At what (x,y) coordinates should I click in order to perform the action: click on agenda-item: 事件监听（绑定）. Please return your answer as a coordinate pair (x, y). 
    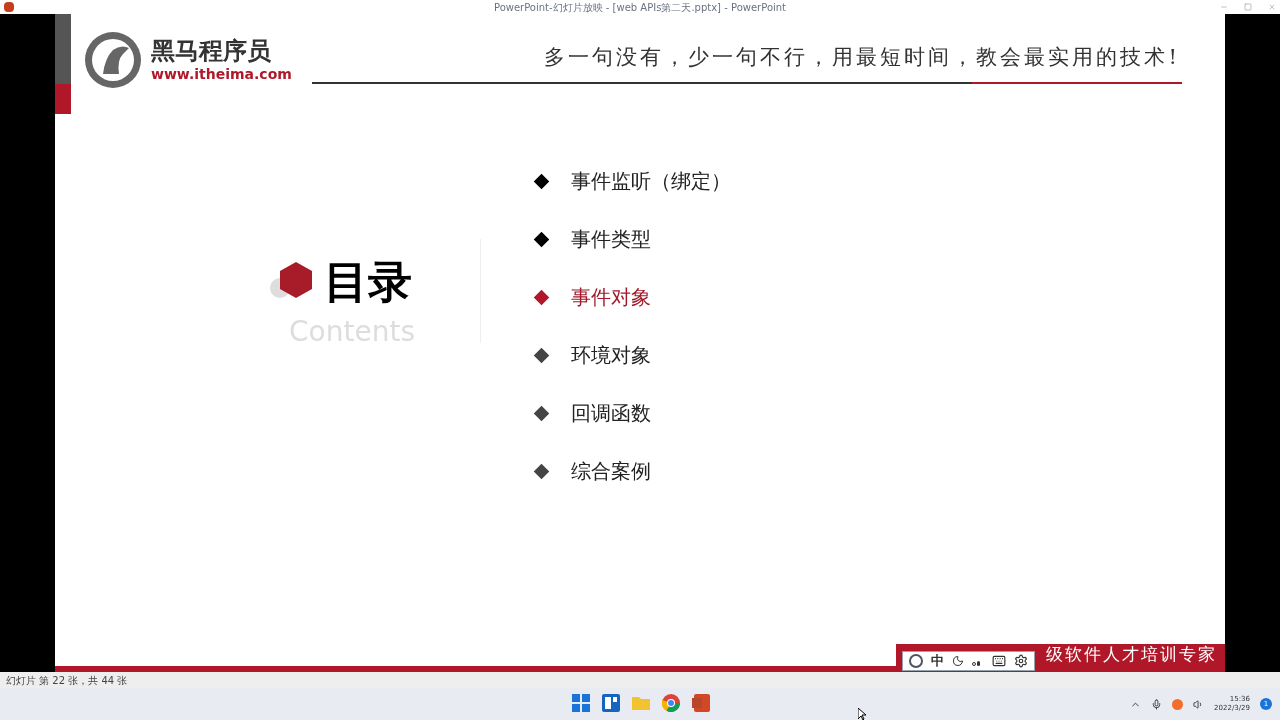
    Looking at the image, I should click on (651, 181).